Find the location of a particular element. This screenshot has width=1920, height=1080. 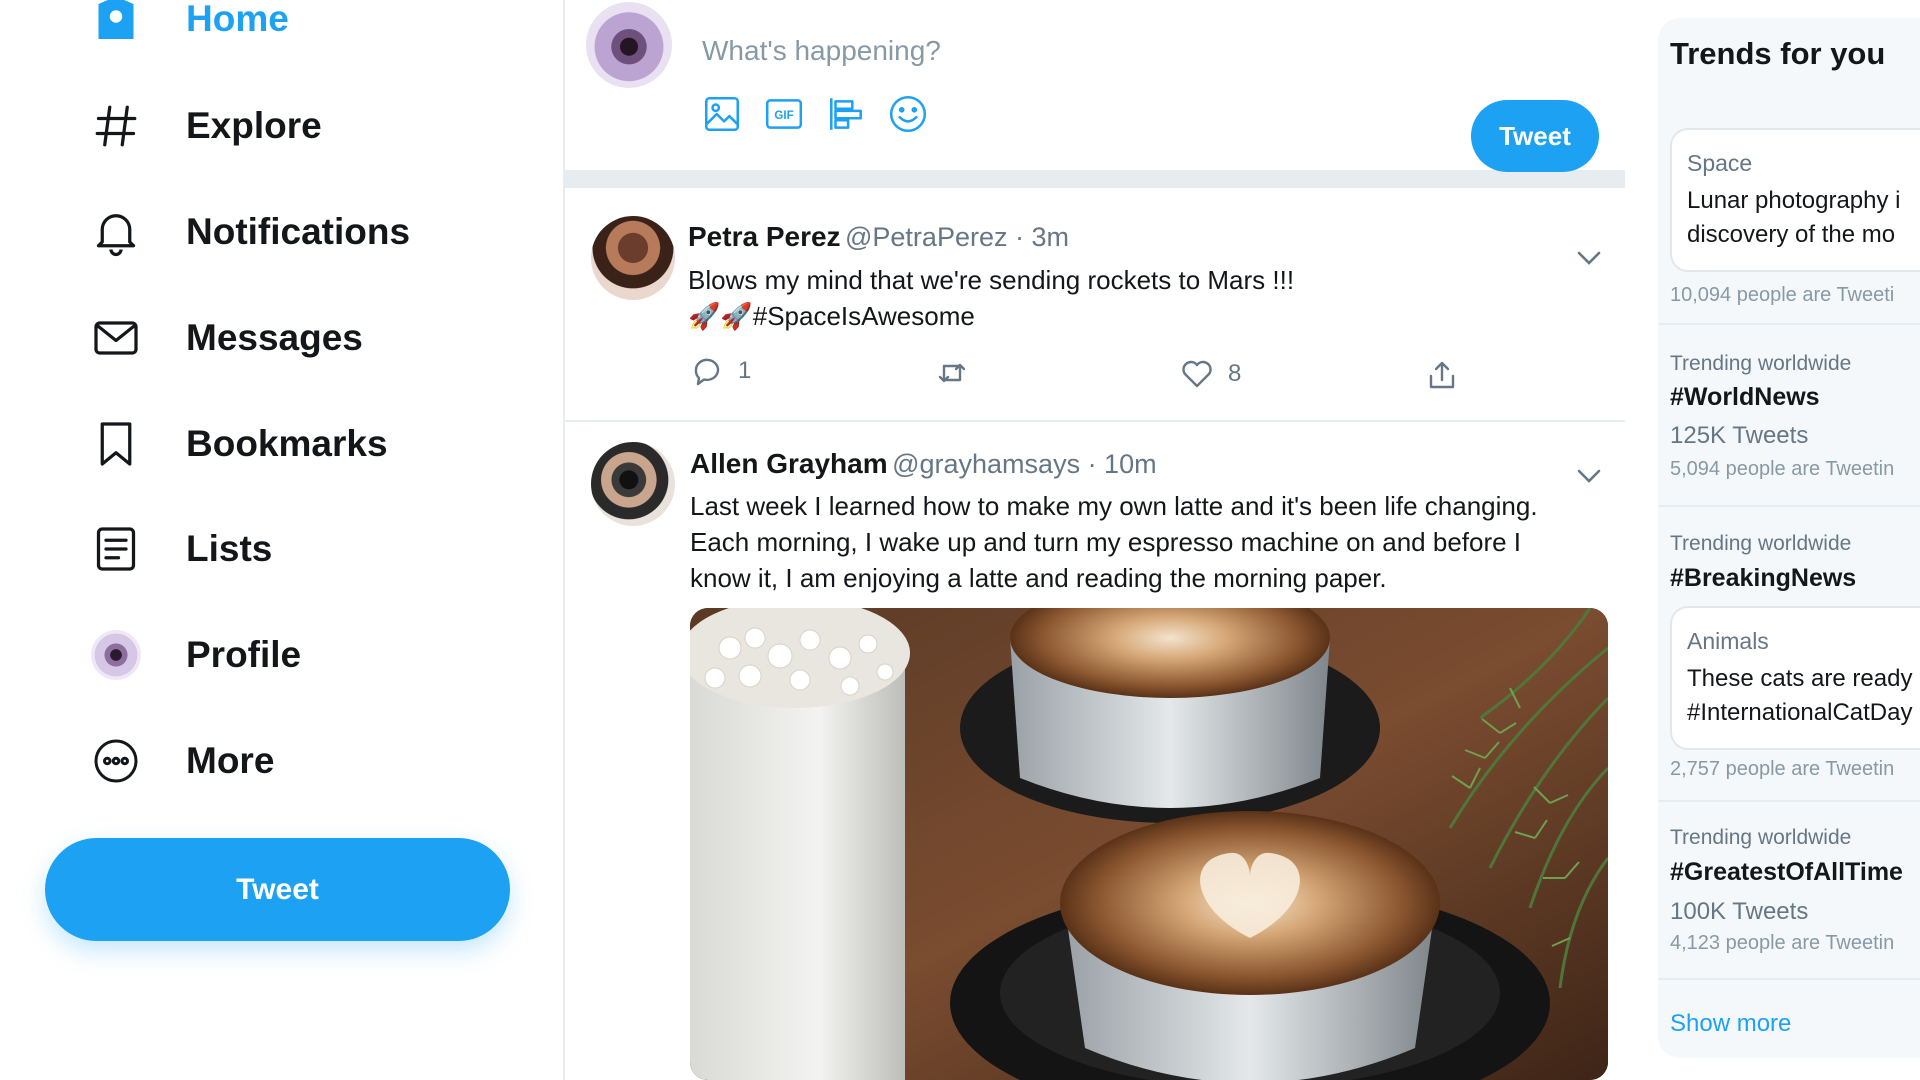

trend-footer: 2,757 people are Tweetin is located at coordinates (1782, 769).